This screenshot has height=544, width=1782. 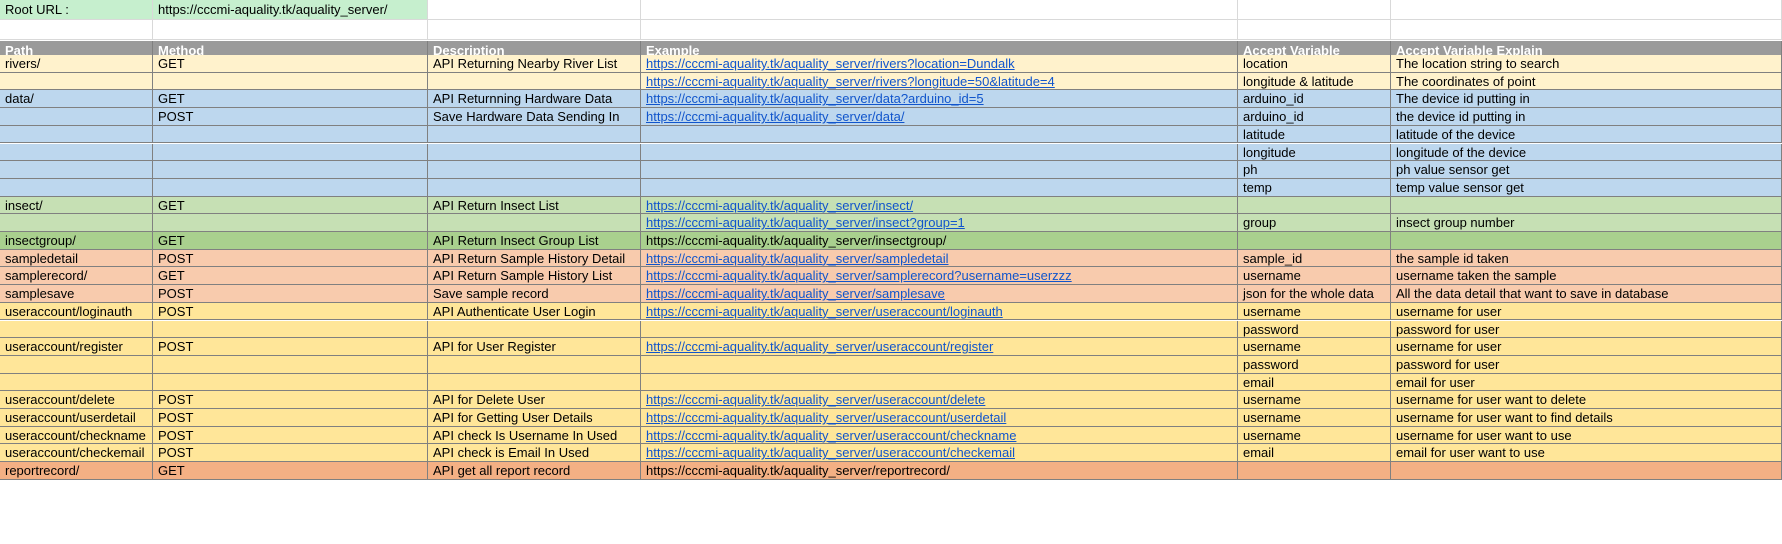 I want to click on cell-path: data/, so click(x=76, y=99).